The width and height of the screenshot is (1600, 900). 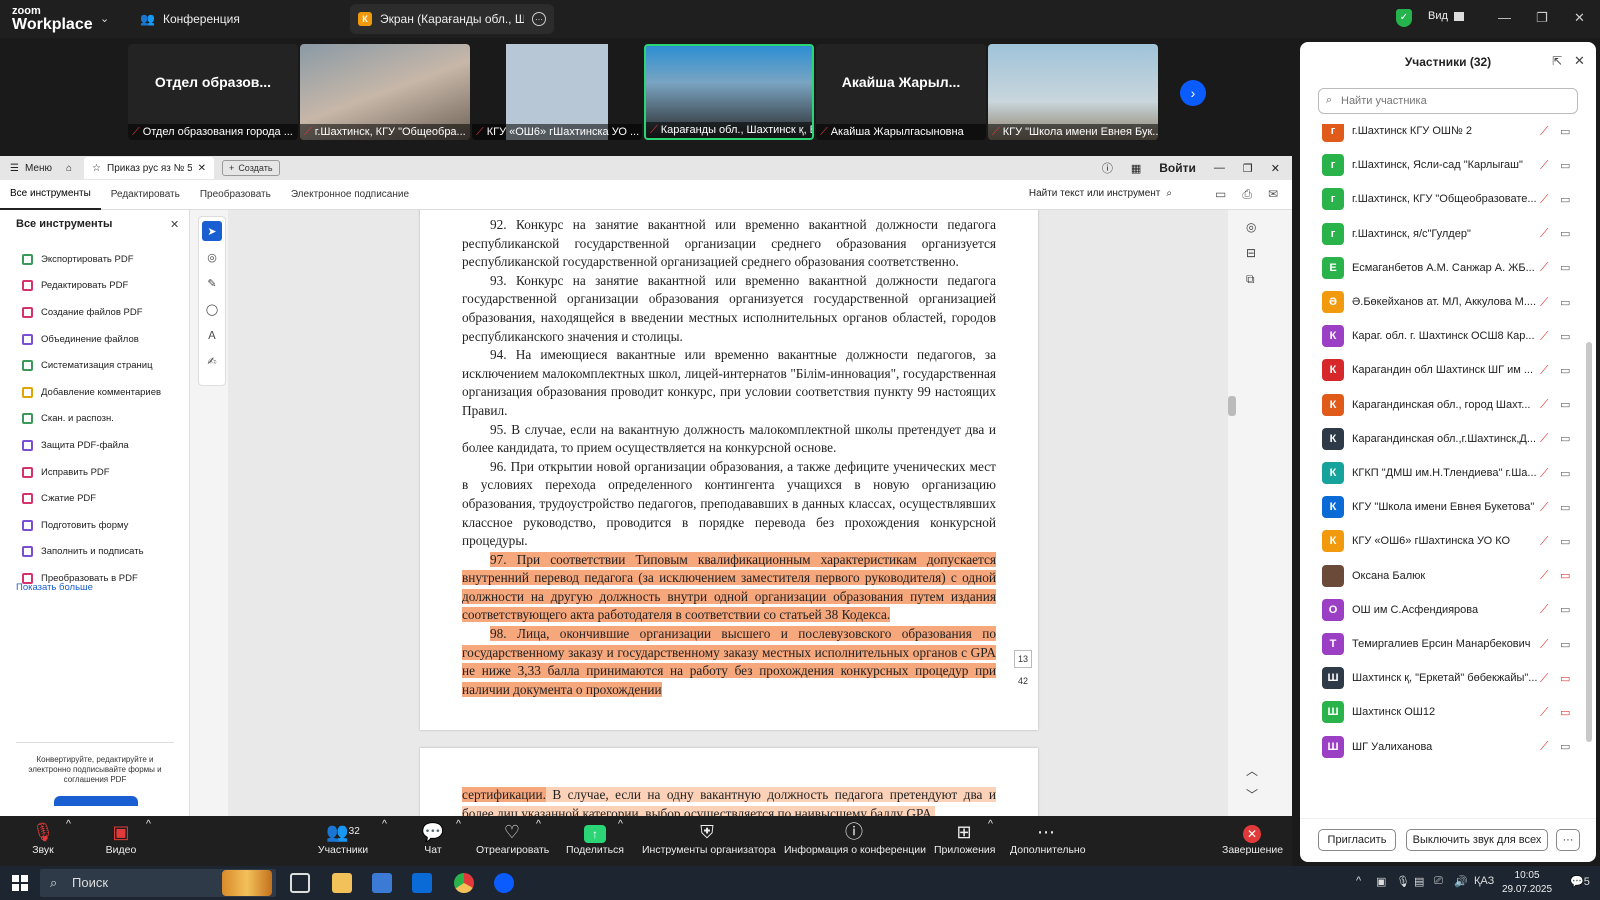 What do you see at coordinates (1136, 168) in the screenshot?
I see `apps-icon: ▦` at bounding box center [1136, 168].